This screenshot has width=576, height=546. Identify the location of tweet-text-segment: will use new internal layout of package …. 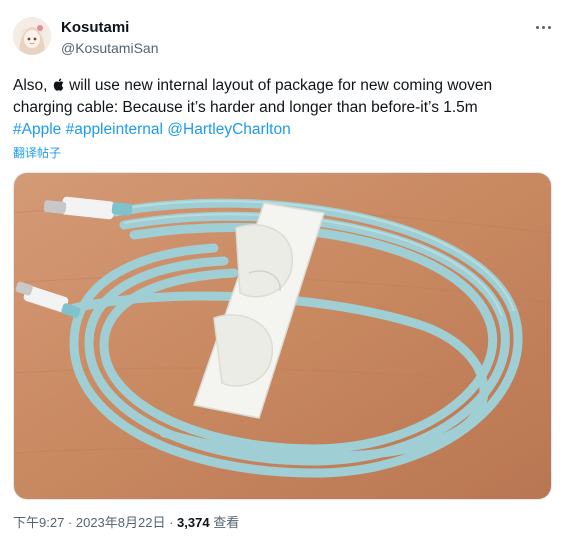
(281, 85).